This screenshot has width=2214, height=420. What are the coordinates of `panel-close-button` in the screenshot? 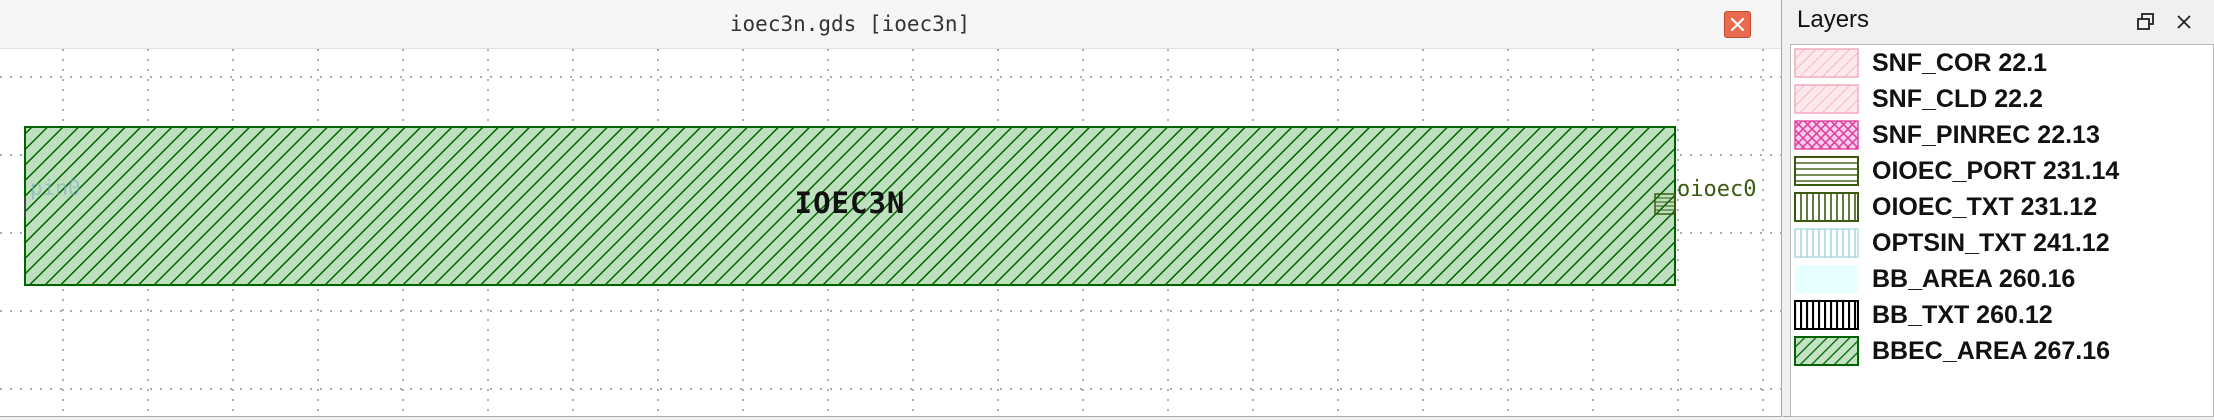 It's located at (2184, 22).